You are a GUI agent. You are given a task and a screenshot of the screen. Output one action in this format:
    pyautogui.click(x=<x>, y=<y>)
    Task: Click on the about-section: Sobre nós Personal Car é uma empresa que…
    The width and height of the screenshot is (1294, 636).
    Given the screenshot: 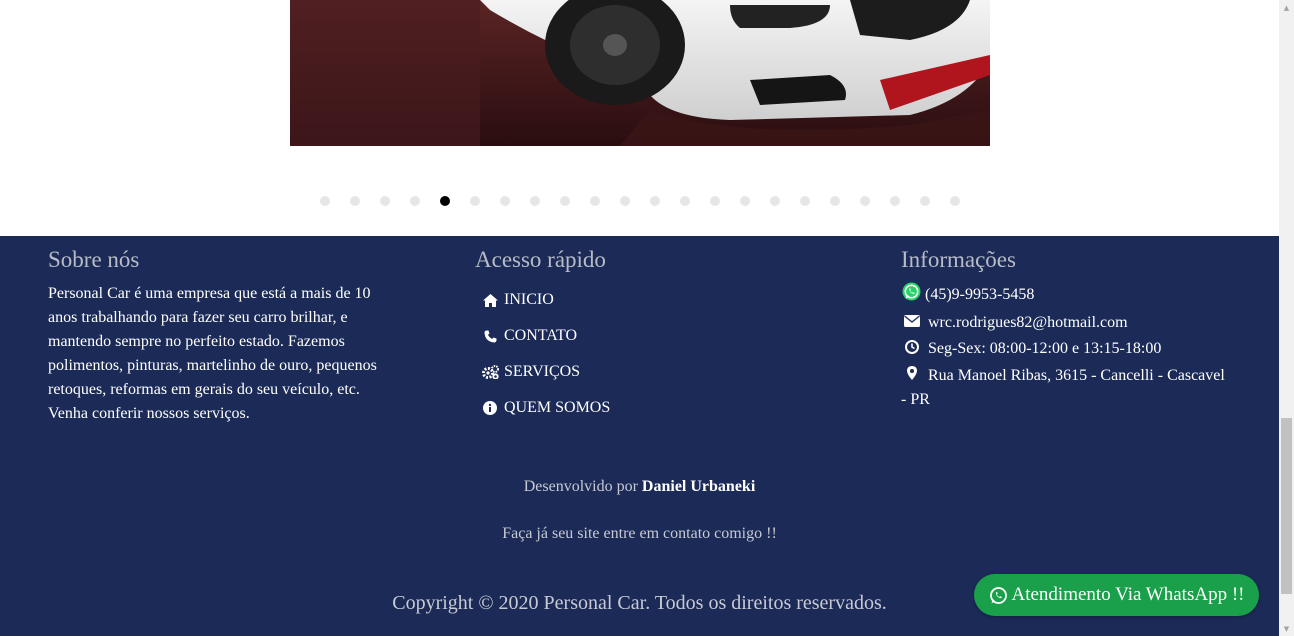 What is the action you would take?
    pyautogui.click(x=218, y=336)
    